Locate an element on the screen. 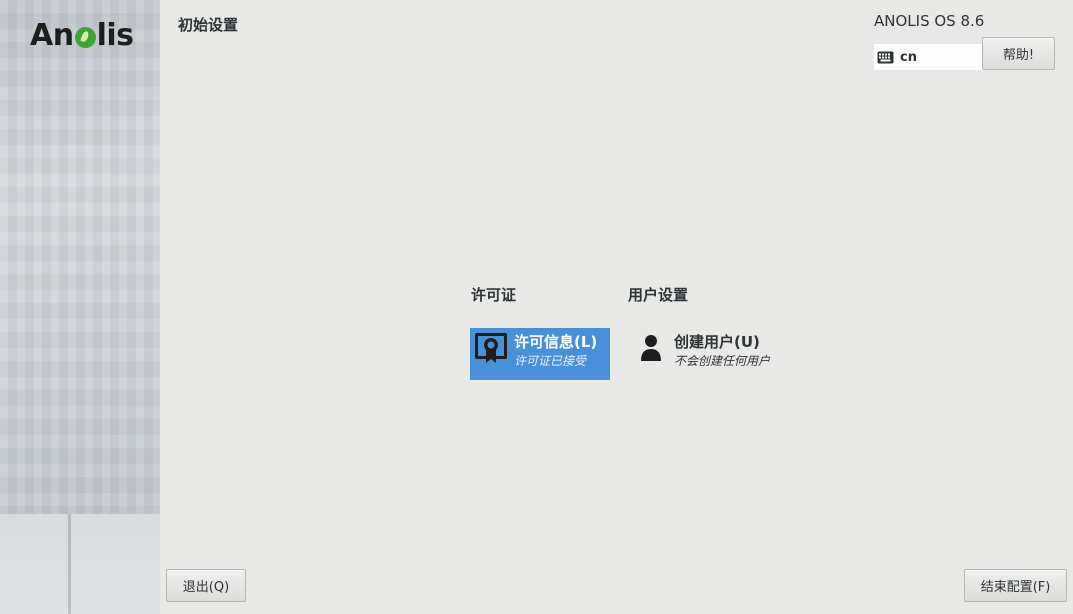 The height and width of the screenshot is (614, 1073). keyboard-layout-label: cn is located at coordinates (908, 57).